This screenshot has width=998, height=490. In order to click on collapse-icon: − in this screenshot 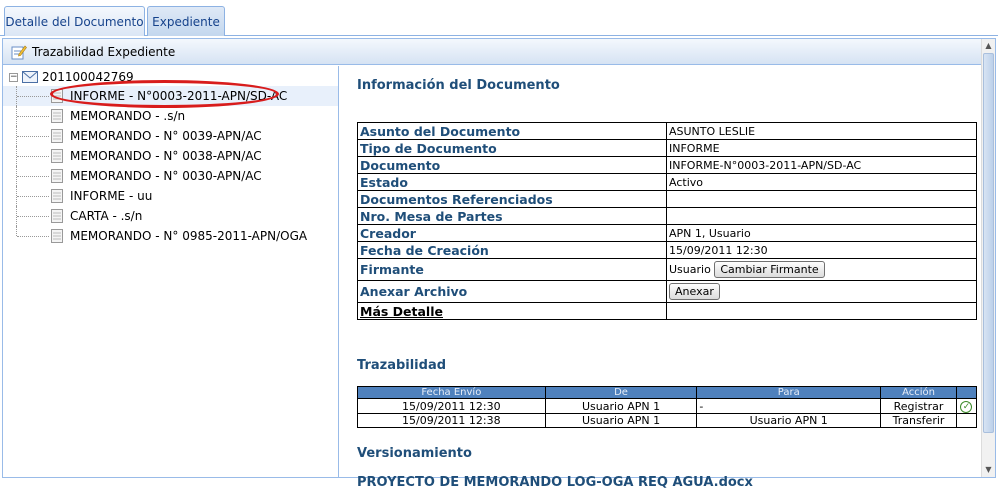, I will do `click(13, 77)`.